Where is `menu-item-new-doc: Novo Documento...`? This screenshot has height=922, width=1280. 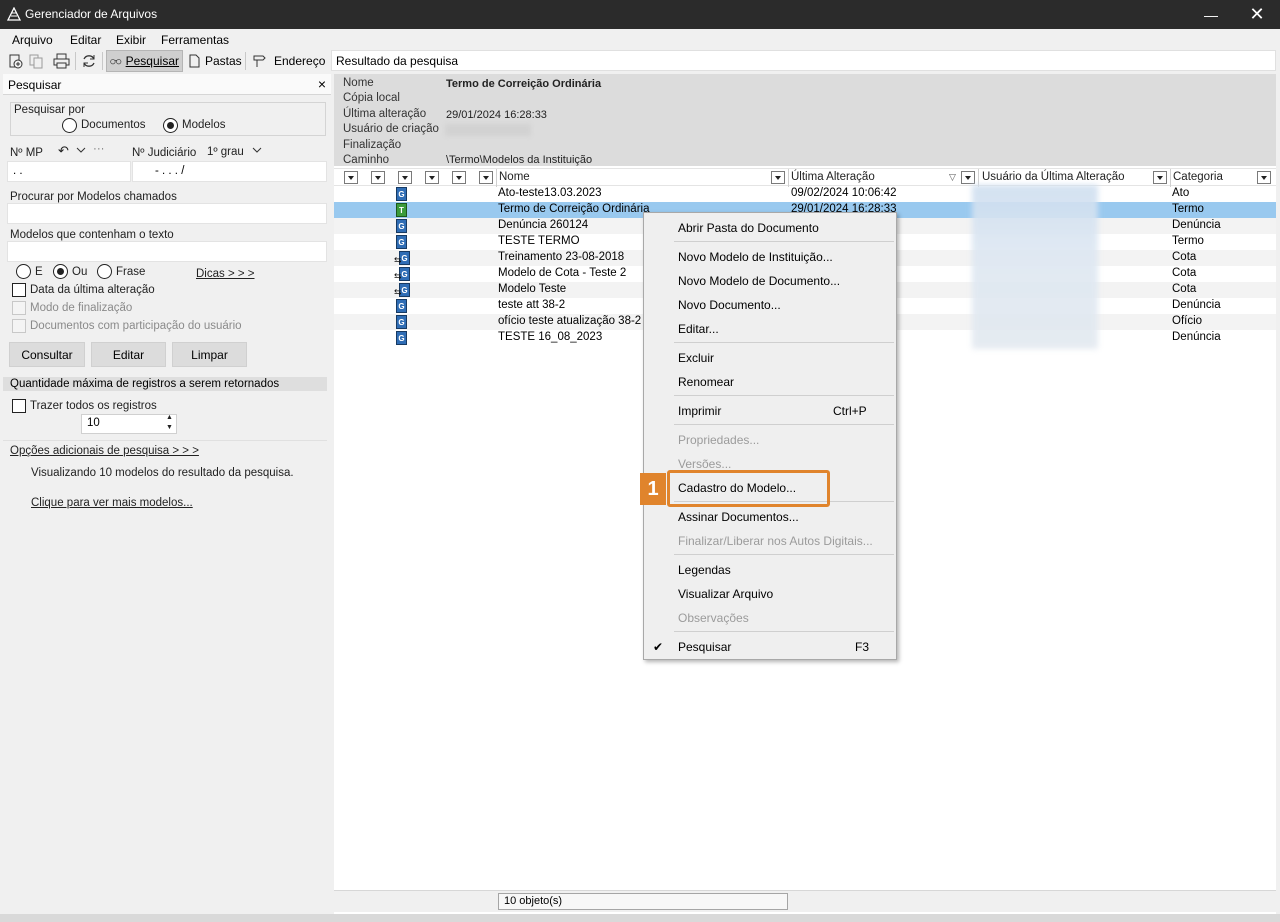
menu-item-new-doc: Novo Documento... is located at coordinates (729, 305).